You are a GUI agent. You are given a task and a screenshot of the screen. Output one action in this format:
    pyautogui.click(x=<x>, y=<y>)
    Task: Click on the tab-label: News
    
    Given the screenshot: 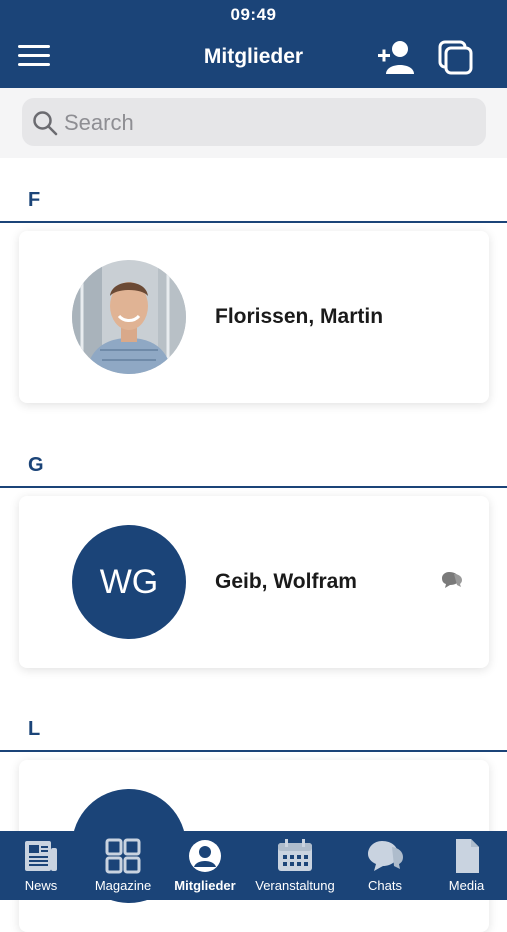 What is the action you would take?
    pyautogui.click(x=41, y=885)
    